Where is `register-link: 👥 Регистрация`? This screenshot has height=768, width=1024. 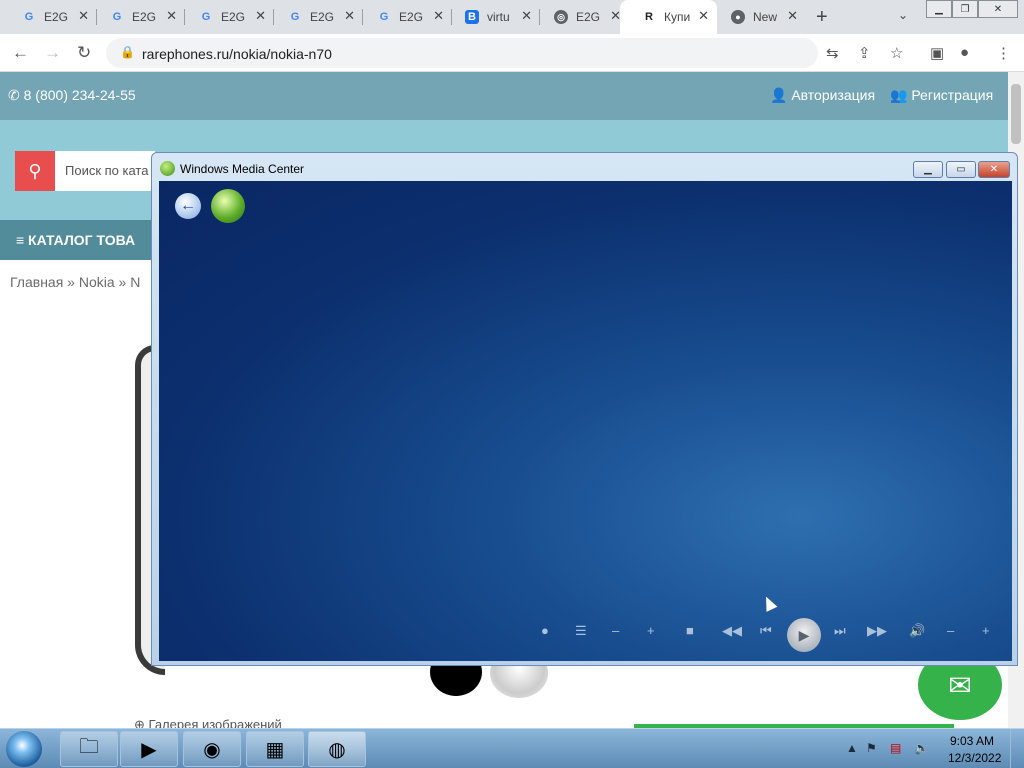
register-link: 👥 Регистрация is located at coordinates (941, 95).